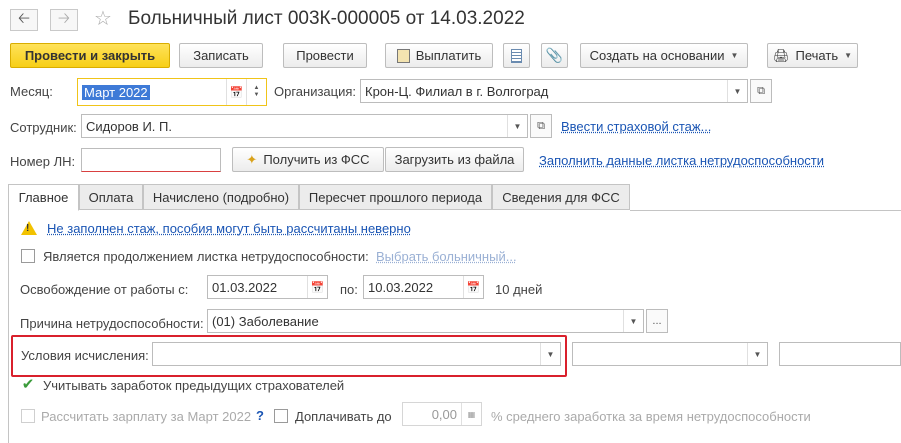  Describe the element at coordinates (401, 287) in the screenshot. I see `release-to-value: 10.03.2022` at that location.